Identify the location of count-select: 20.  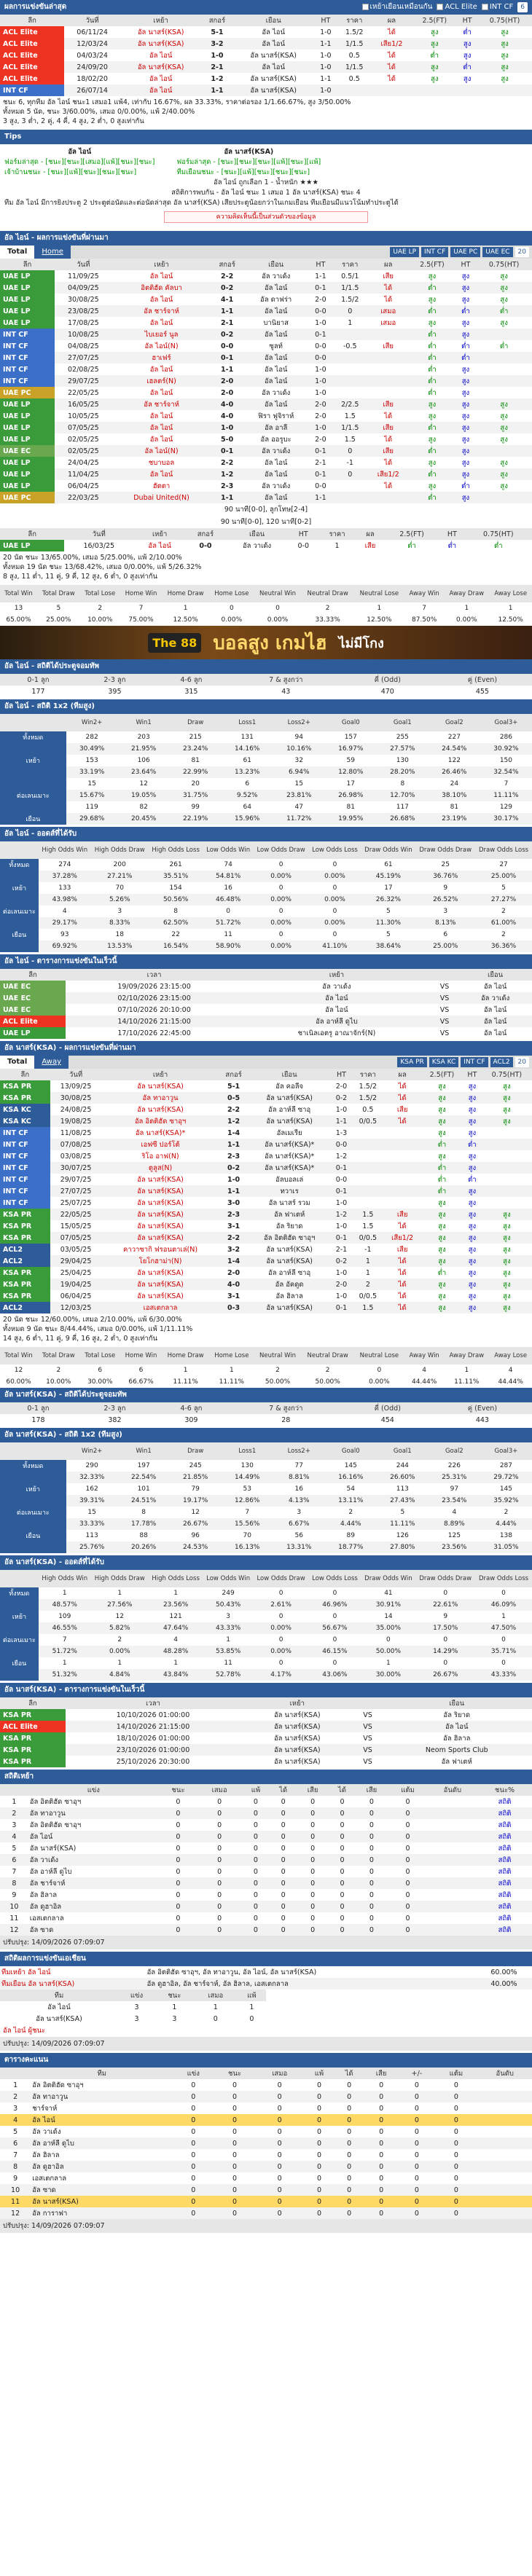
(522, 252).